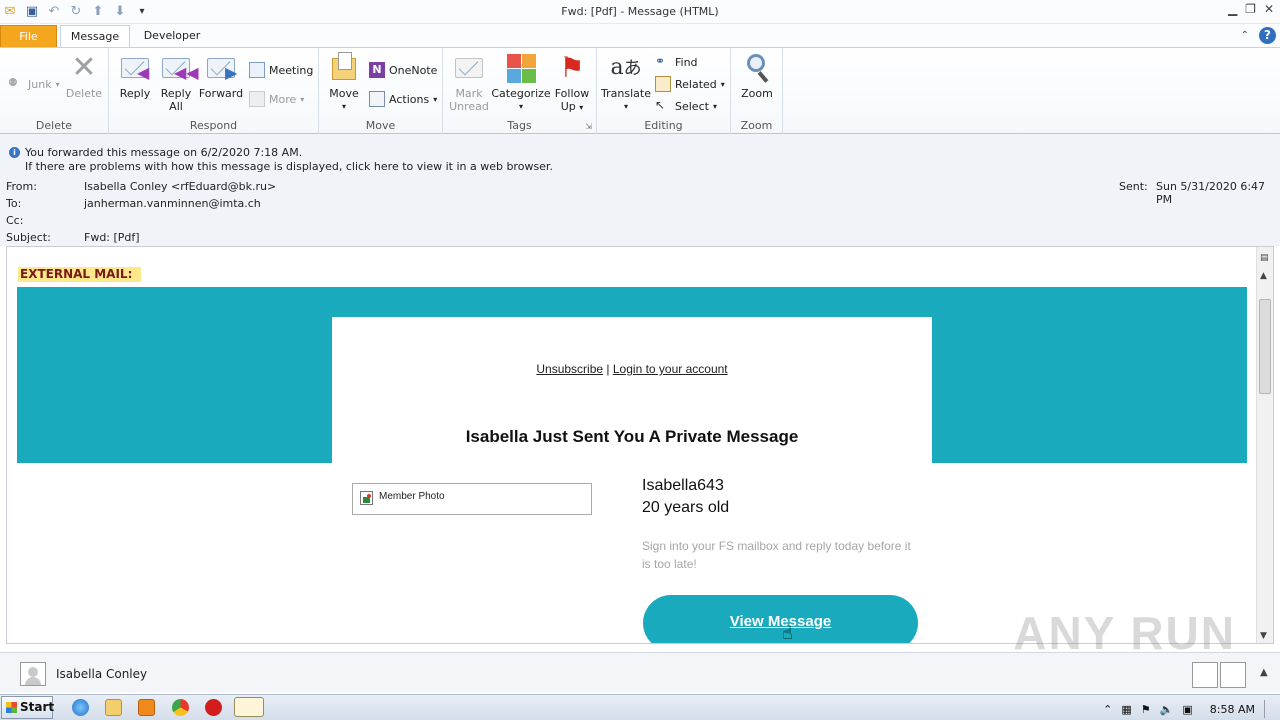 The width and height of the screenshot is (1280, 720). Describe the element at coordinates (1146, 709) in the screenshot. I see `action-center-icon: ⚑` at that location.